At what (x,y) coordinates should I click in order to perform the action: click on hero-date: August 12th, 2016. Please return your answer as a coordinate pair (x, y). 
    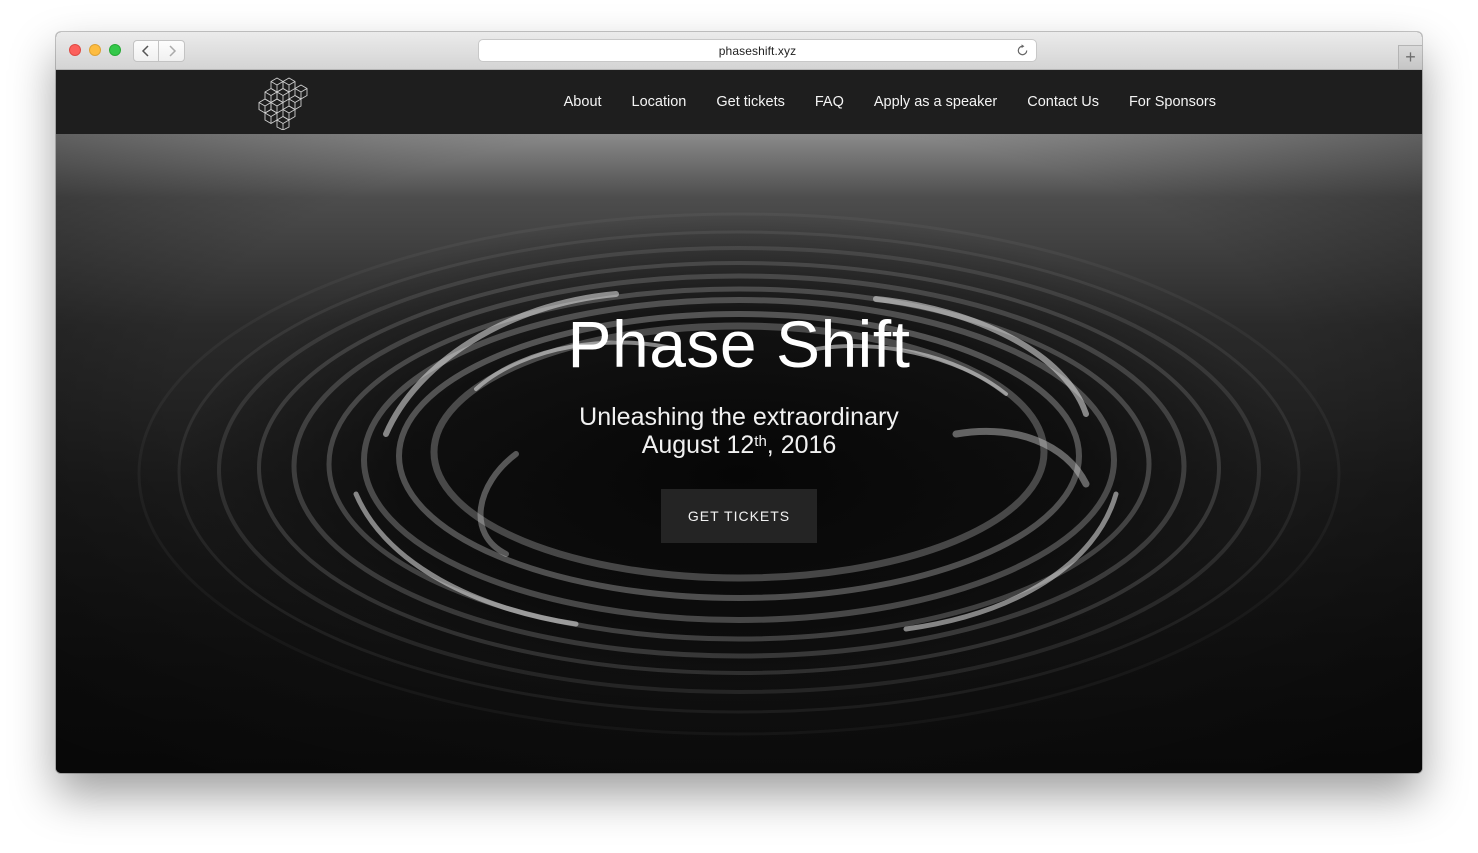
    Looking at the image, I should click on (739, 445).